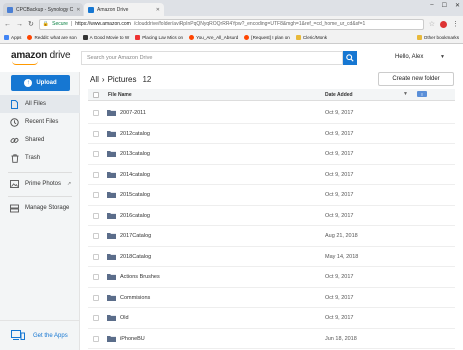  I want to click on sidebar-item-prime-photos: Prime Photos ↗, so click(40, 184).